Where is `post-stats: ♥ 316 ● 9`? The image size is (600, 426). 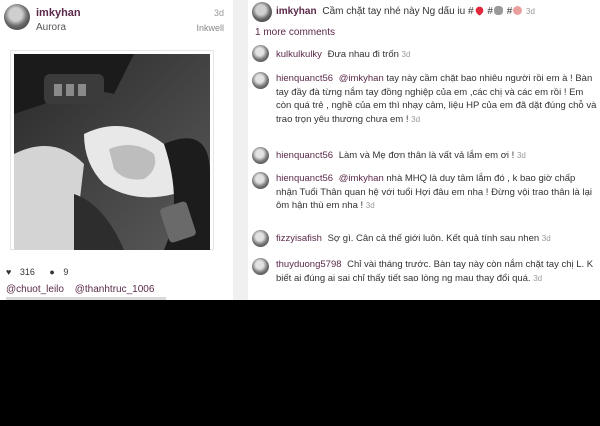 post-stats: ♥ 316 ● 9 is located at coordinates (43, 272).